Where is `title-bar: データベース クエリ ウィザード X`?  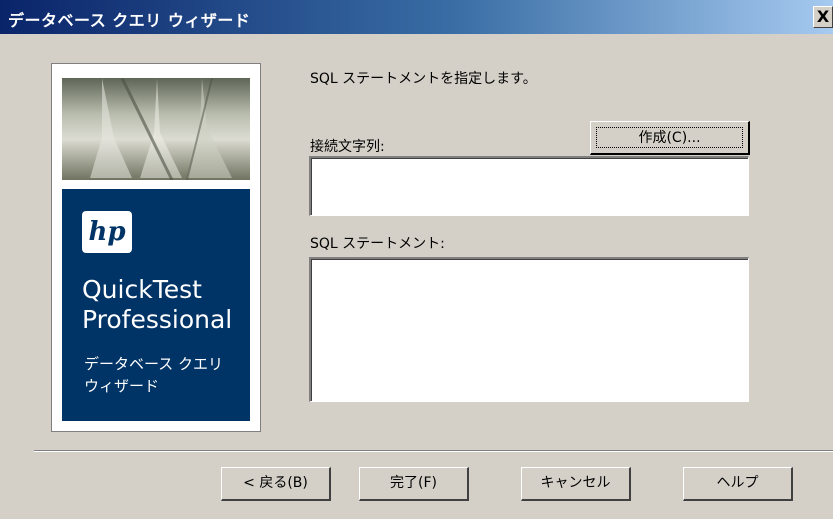
title-bar: データベース クエリ ウィザード X is located at coordinates (416, 17).